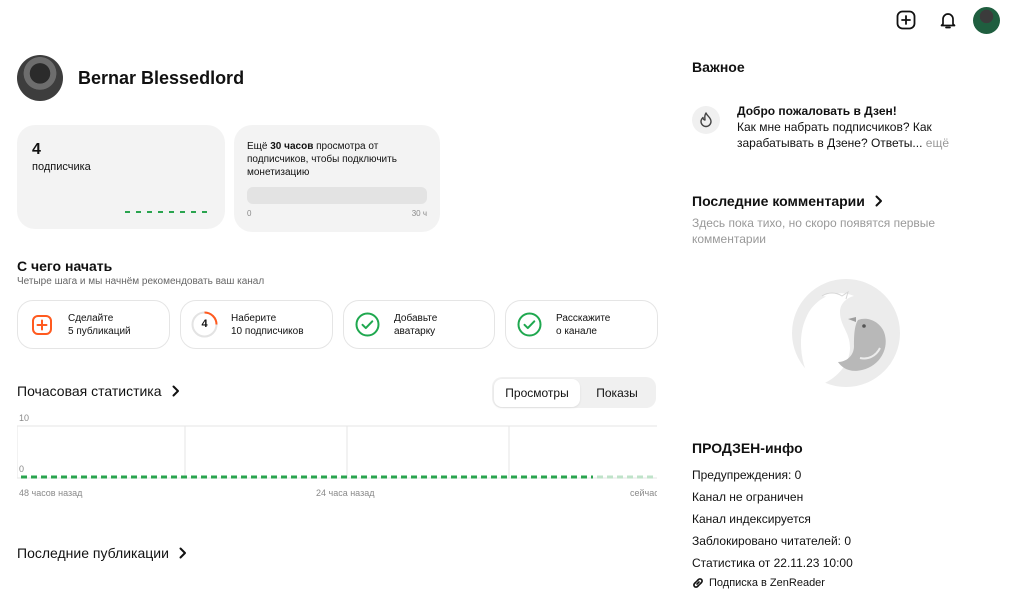 This screenshot has width=1024, height=607. I want to click on step-publications: Сделайте 5 публикаций, so click(93, 324).